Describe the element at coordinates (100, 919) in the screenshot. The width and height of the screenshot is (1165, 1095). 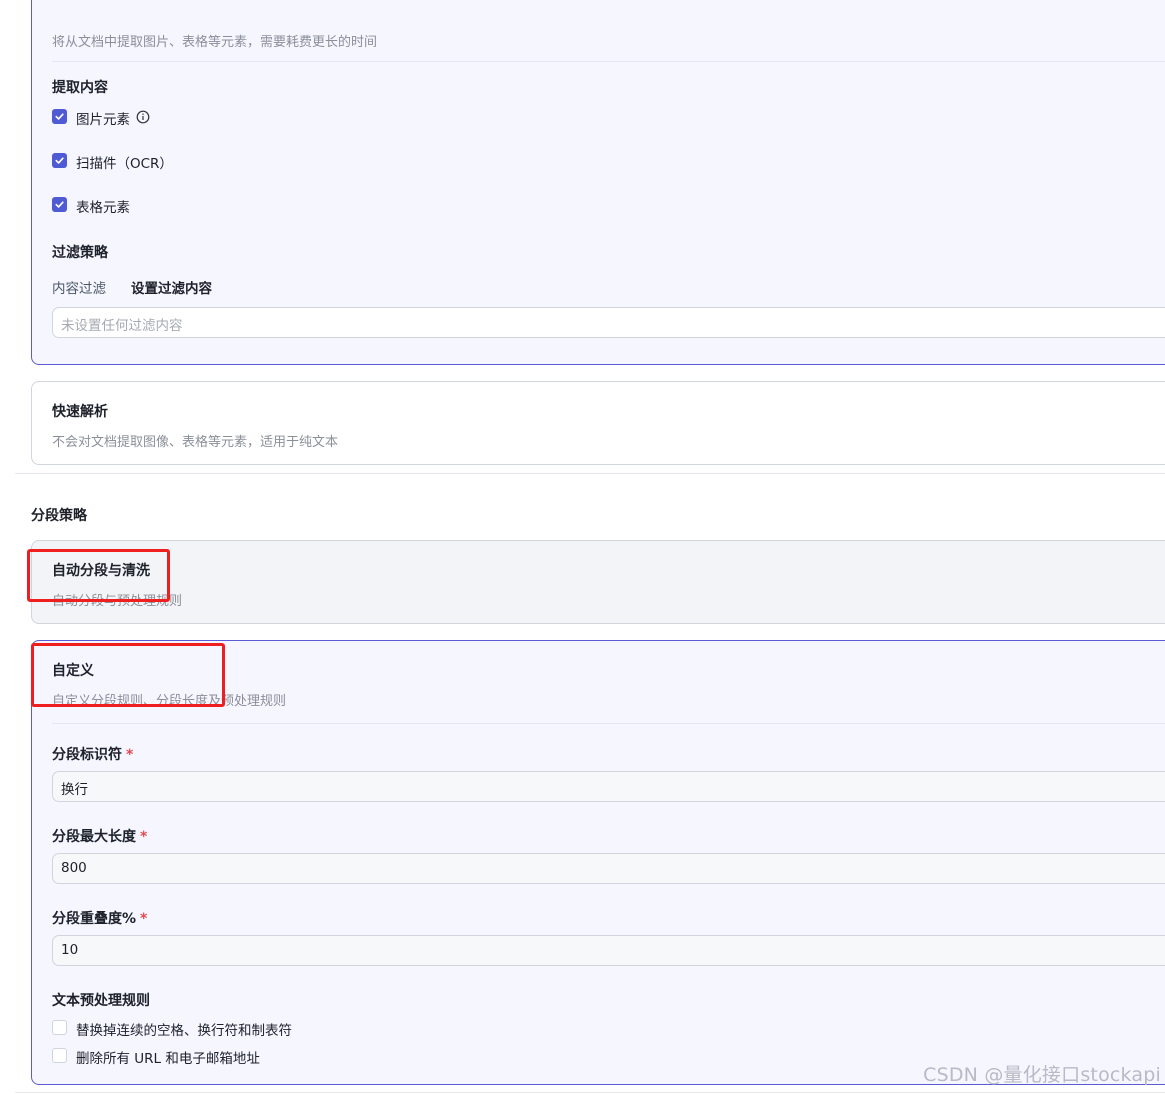
I see `overlap-label: 分段重叠度% *` at that location.